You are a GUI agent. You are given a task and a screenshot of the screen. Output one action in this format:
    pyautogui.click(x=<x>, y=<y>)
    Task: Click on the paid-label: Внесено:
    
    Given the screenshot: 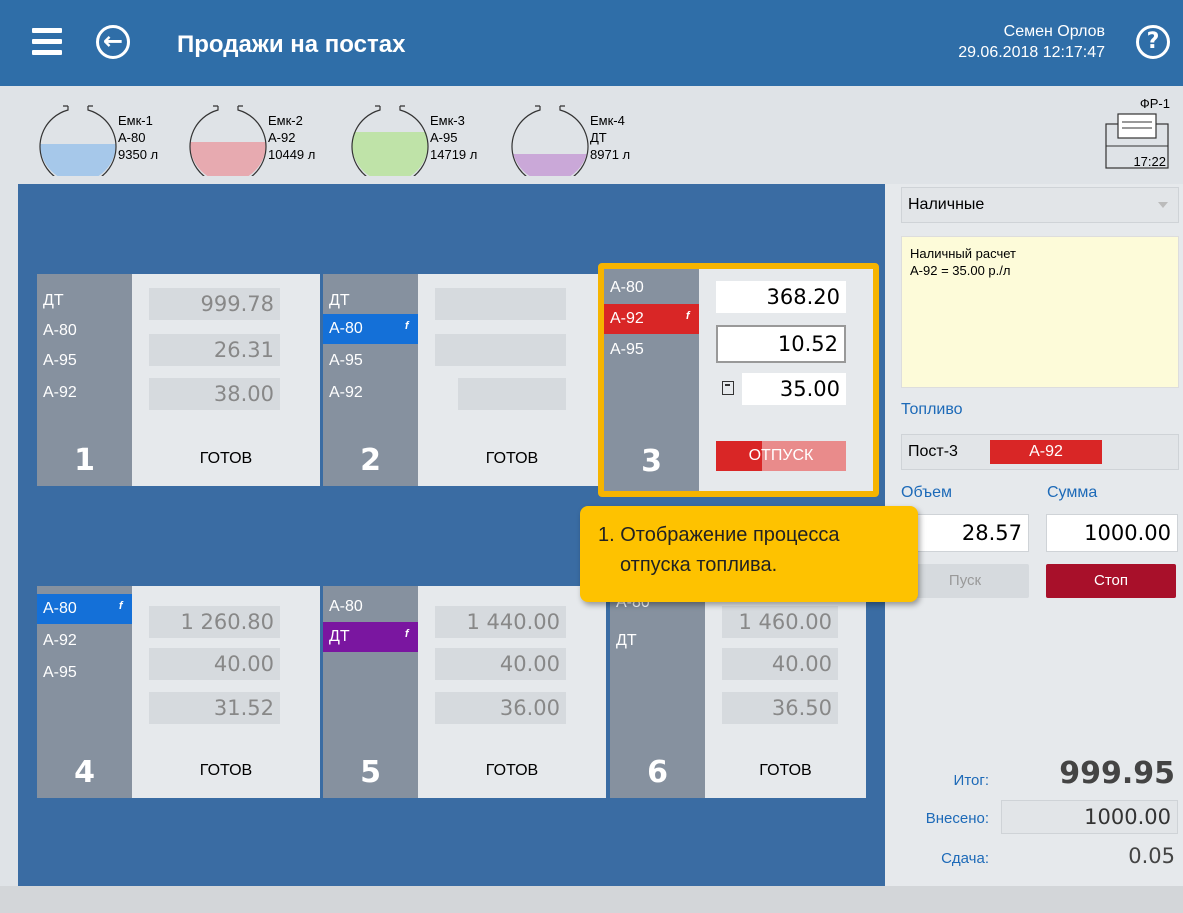 What is the action you would take?
    pyautogui.click(x=957, y=818)
    